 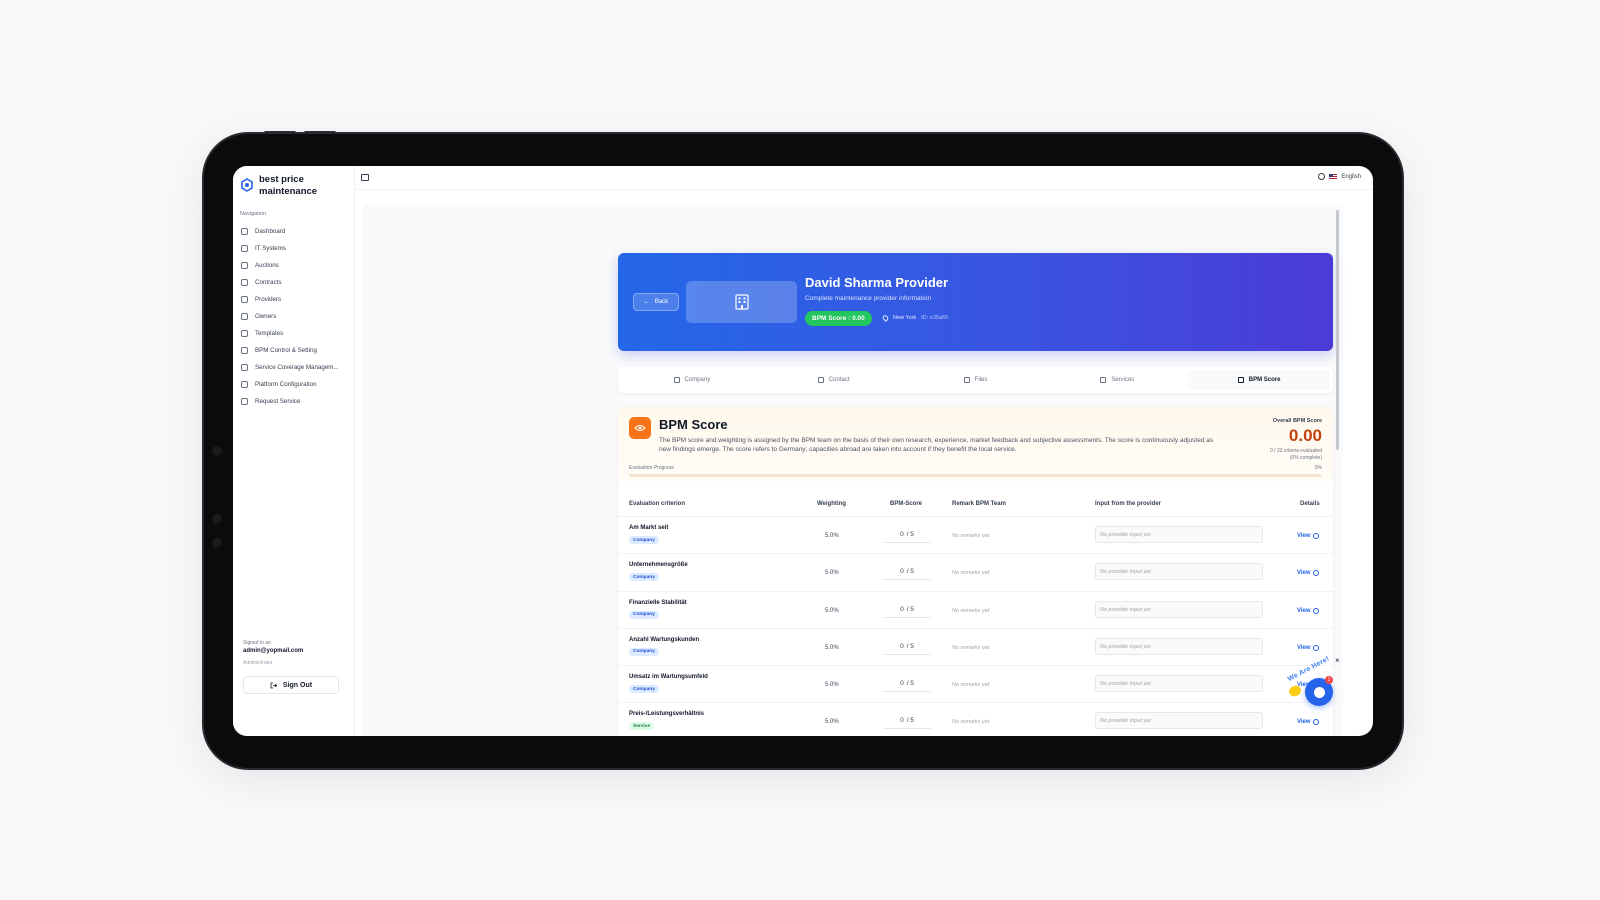 I want to click on sidebar-item-label: Dashboard, so click(x=270, y=231).